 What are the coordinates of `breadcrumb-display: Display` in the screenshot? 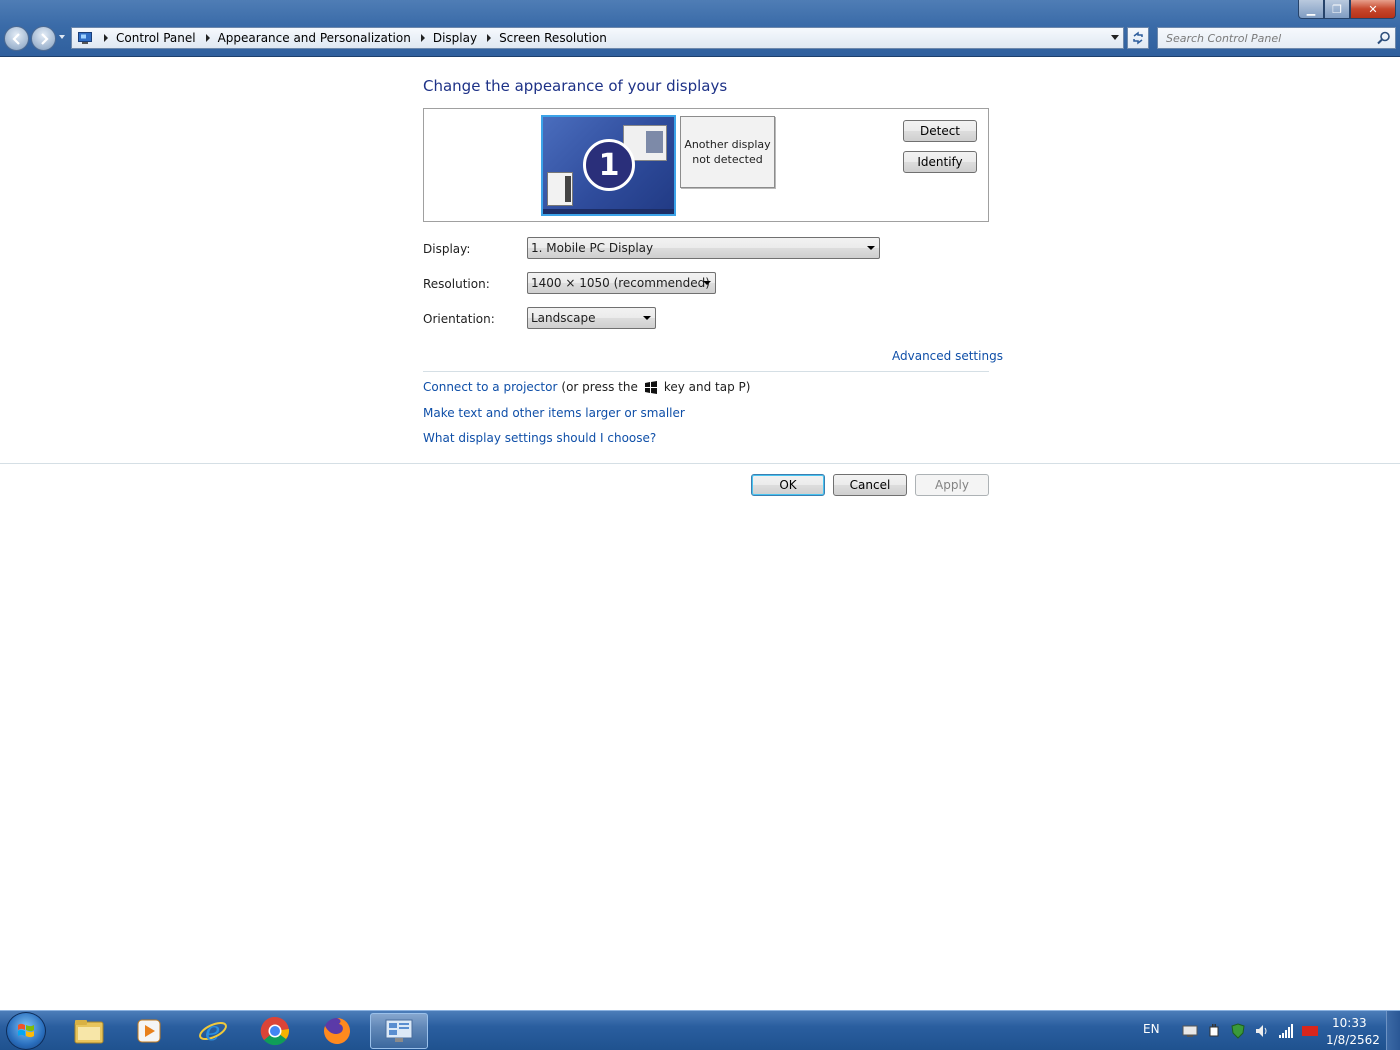 It's located at (455, 38).